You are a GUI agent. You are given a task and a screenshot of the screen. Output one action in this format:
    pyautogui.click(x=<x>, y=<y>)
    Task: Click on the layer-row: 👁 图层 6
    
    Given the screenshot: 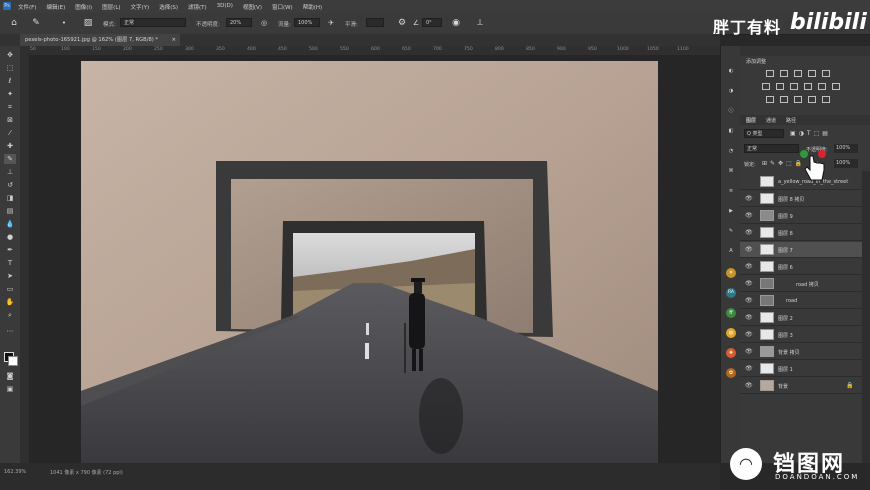 What is the action you would take?
    pyautogui.click(x=801, y=267)
    